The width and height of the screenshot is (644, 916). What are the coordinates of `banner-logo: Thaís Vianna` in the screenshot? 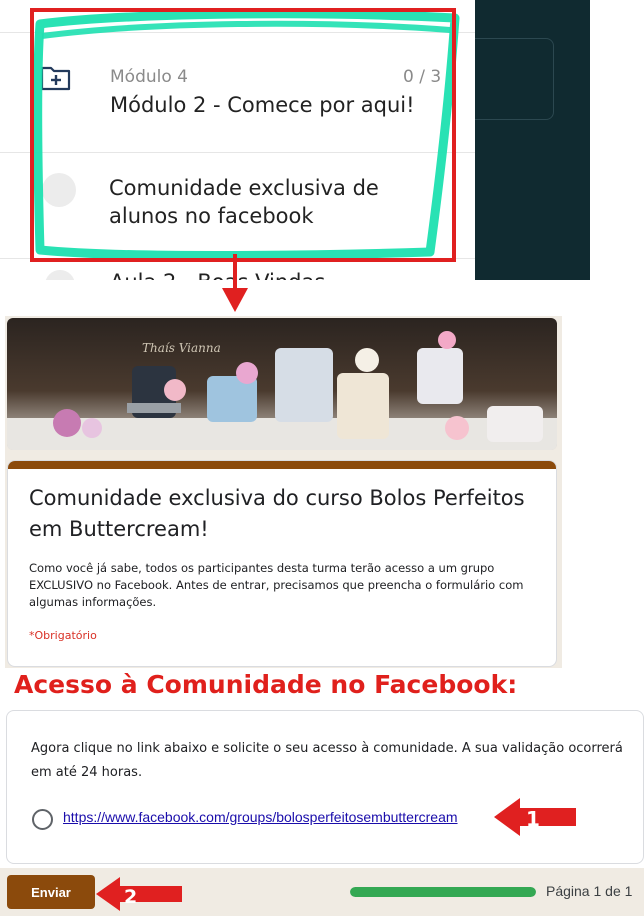 It's located at (181, 348).